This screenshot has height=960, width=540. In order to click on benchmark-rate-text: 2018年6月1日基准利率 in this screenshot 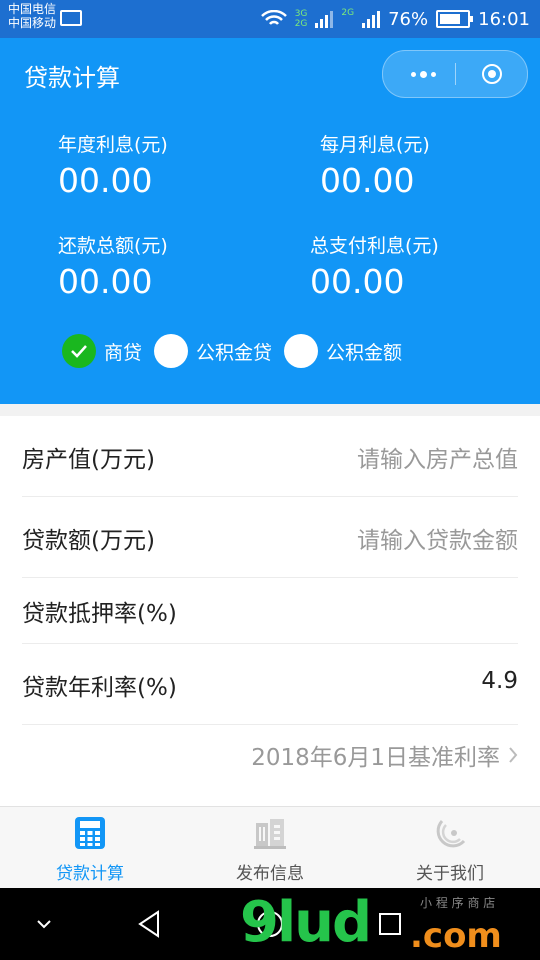, I will do `click(375, 758)`.